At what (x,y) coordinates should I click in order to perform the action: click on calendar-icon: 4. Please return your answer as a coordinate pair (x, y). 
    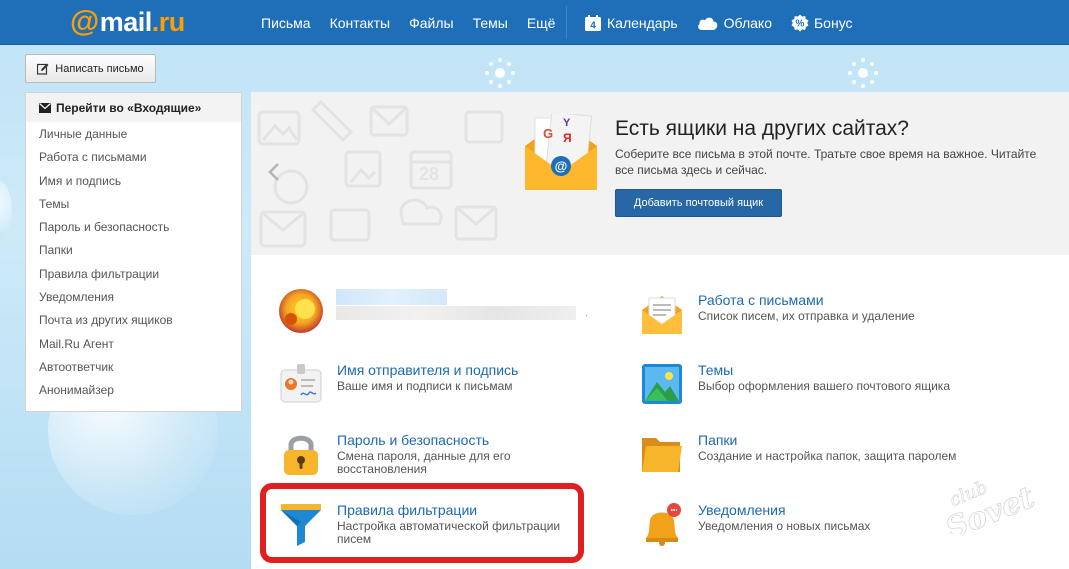
    Looking at the image, I should click on (593, 22).